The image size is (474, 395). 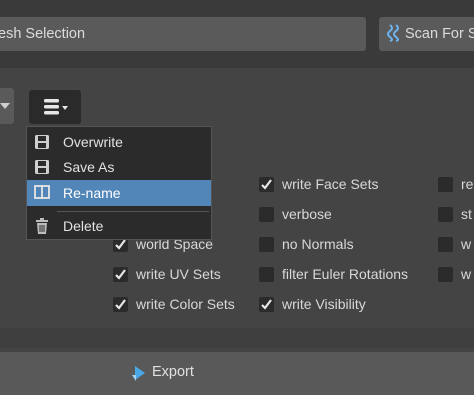 I want to click on write-face-sets-label: write Face Sets, so click(x=330, y=184).